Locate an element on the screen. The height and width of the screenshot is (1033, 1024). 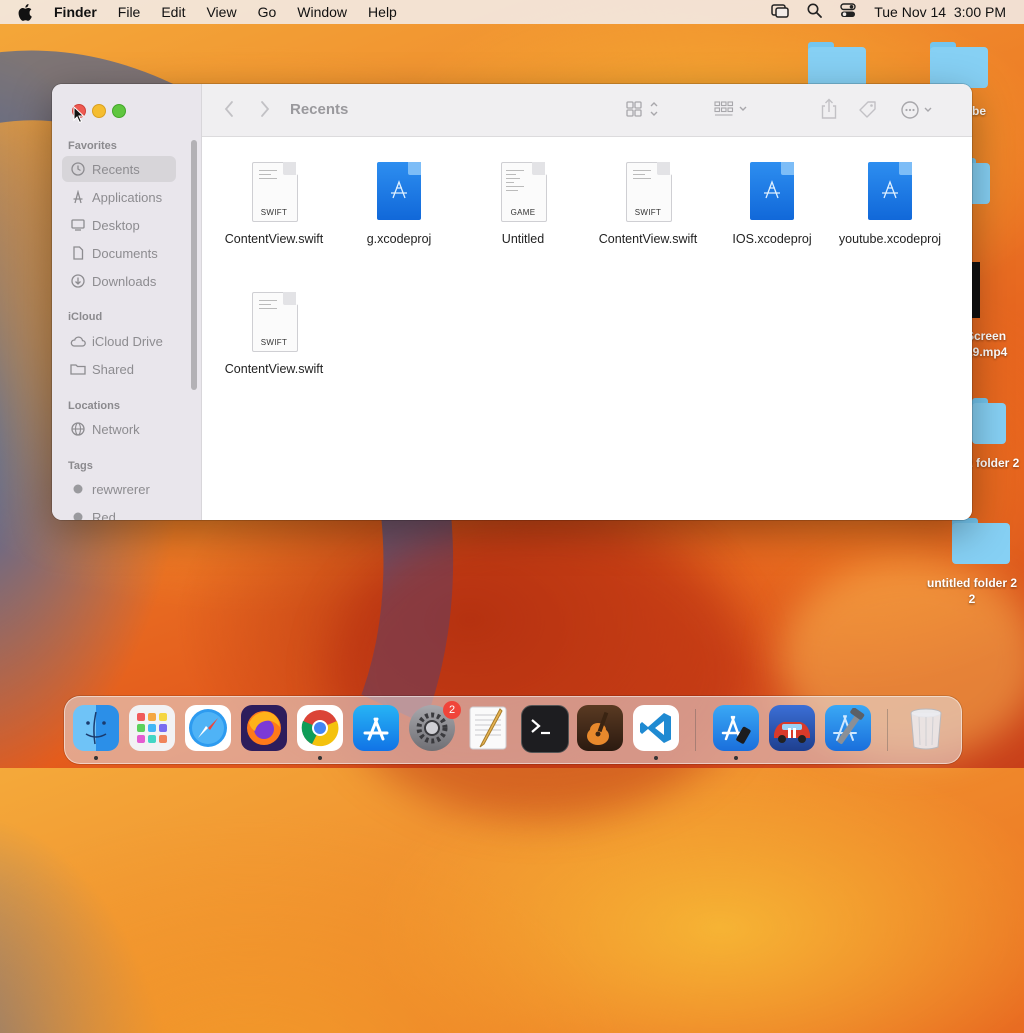
sidebar-tag-rewwrerer: rewwrerer is located at coordinates (119, 489).